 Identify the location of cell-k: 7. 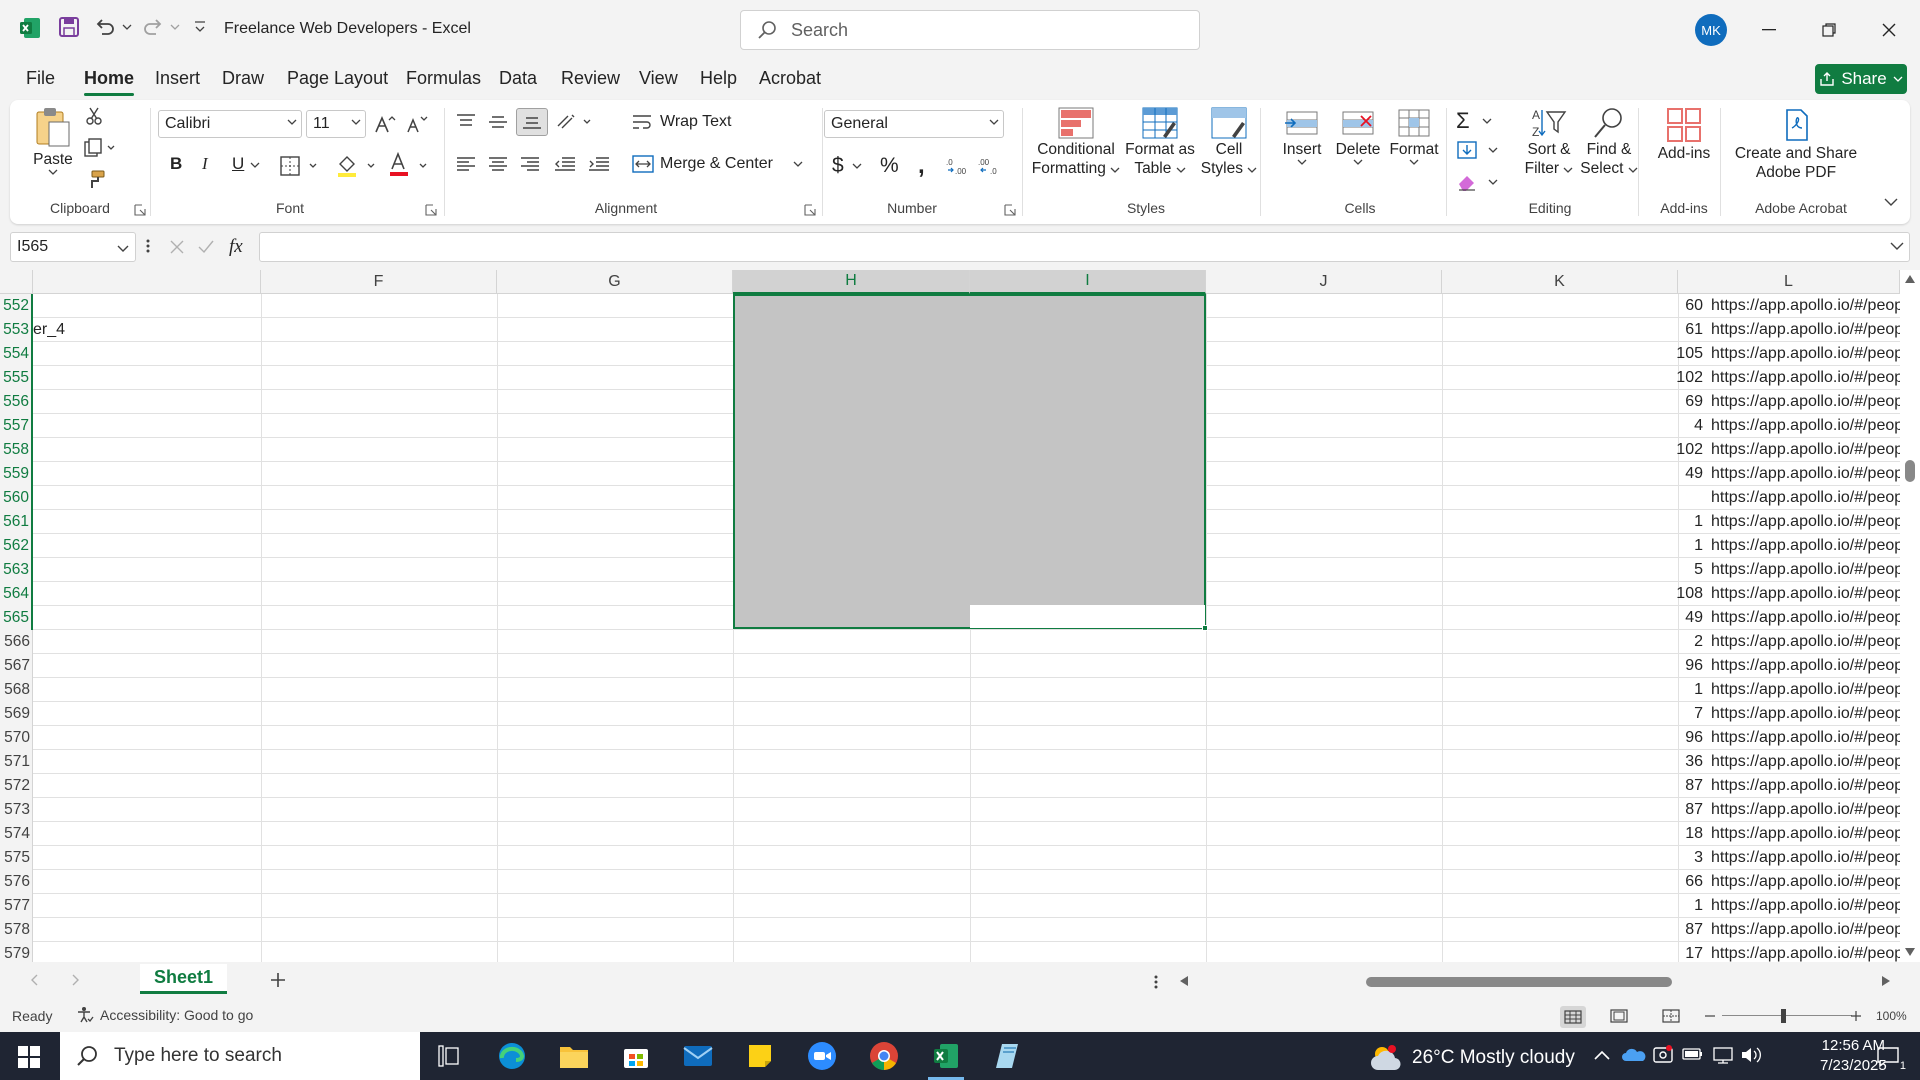
(1590, 714).